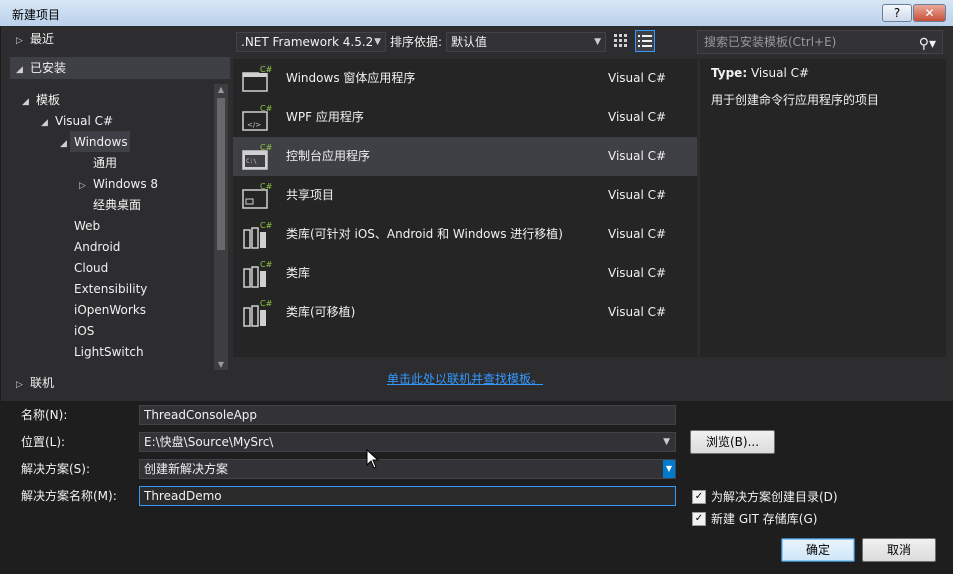 The width and height of the screenshot is (953, 574). I want to click on location-combobox: E:\快盘\Source\MySrc\ ▼, so click(407, 442).